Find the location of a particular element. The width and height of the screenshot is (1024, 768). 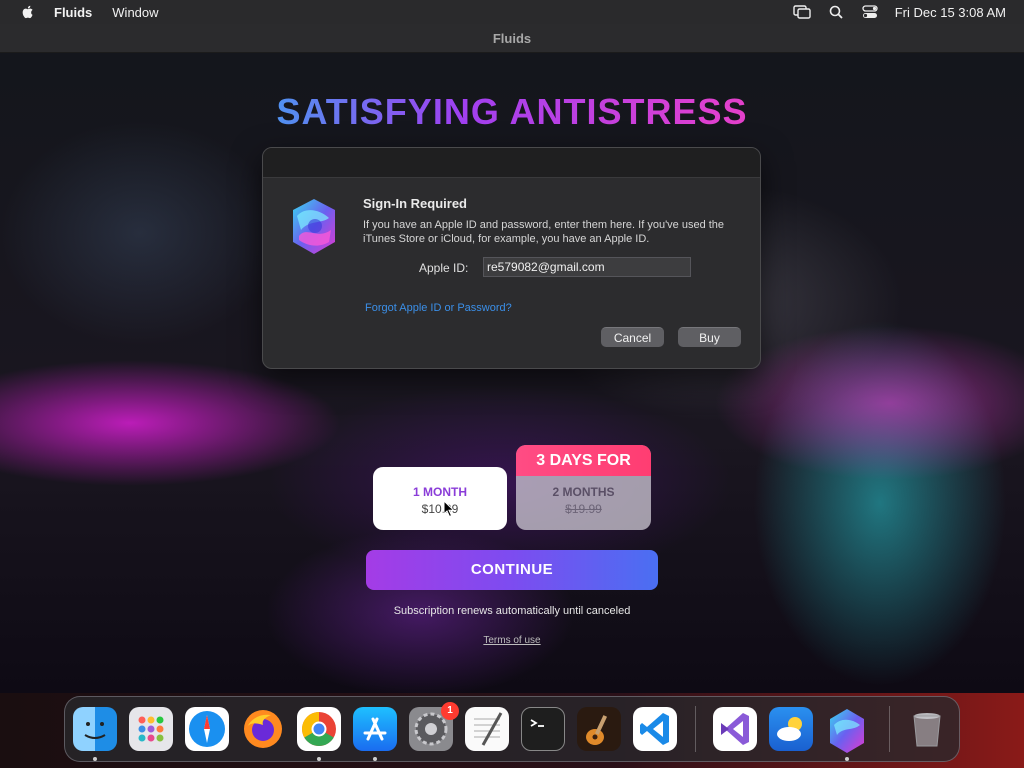

control-center-icon is located at coordinates (870, 12).